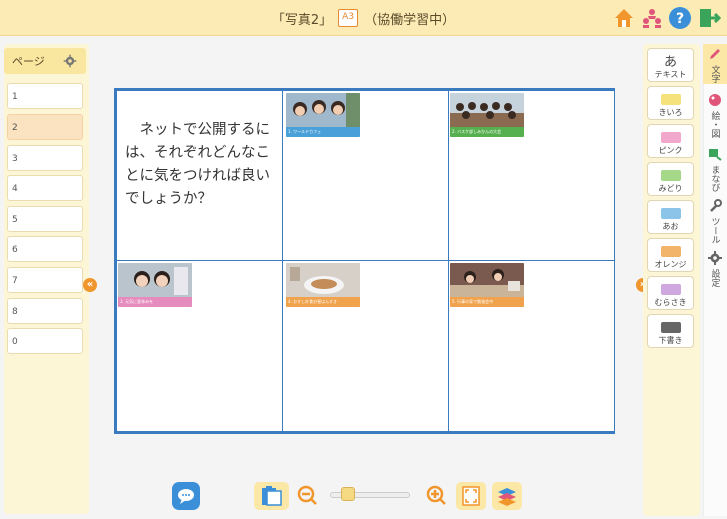  I want to click on photo-card: 3. 元気に夏休みを, so click(155, 285).